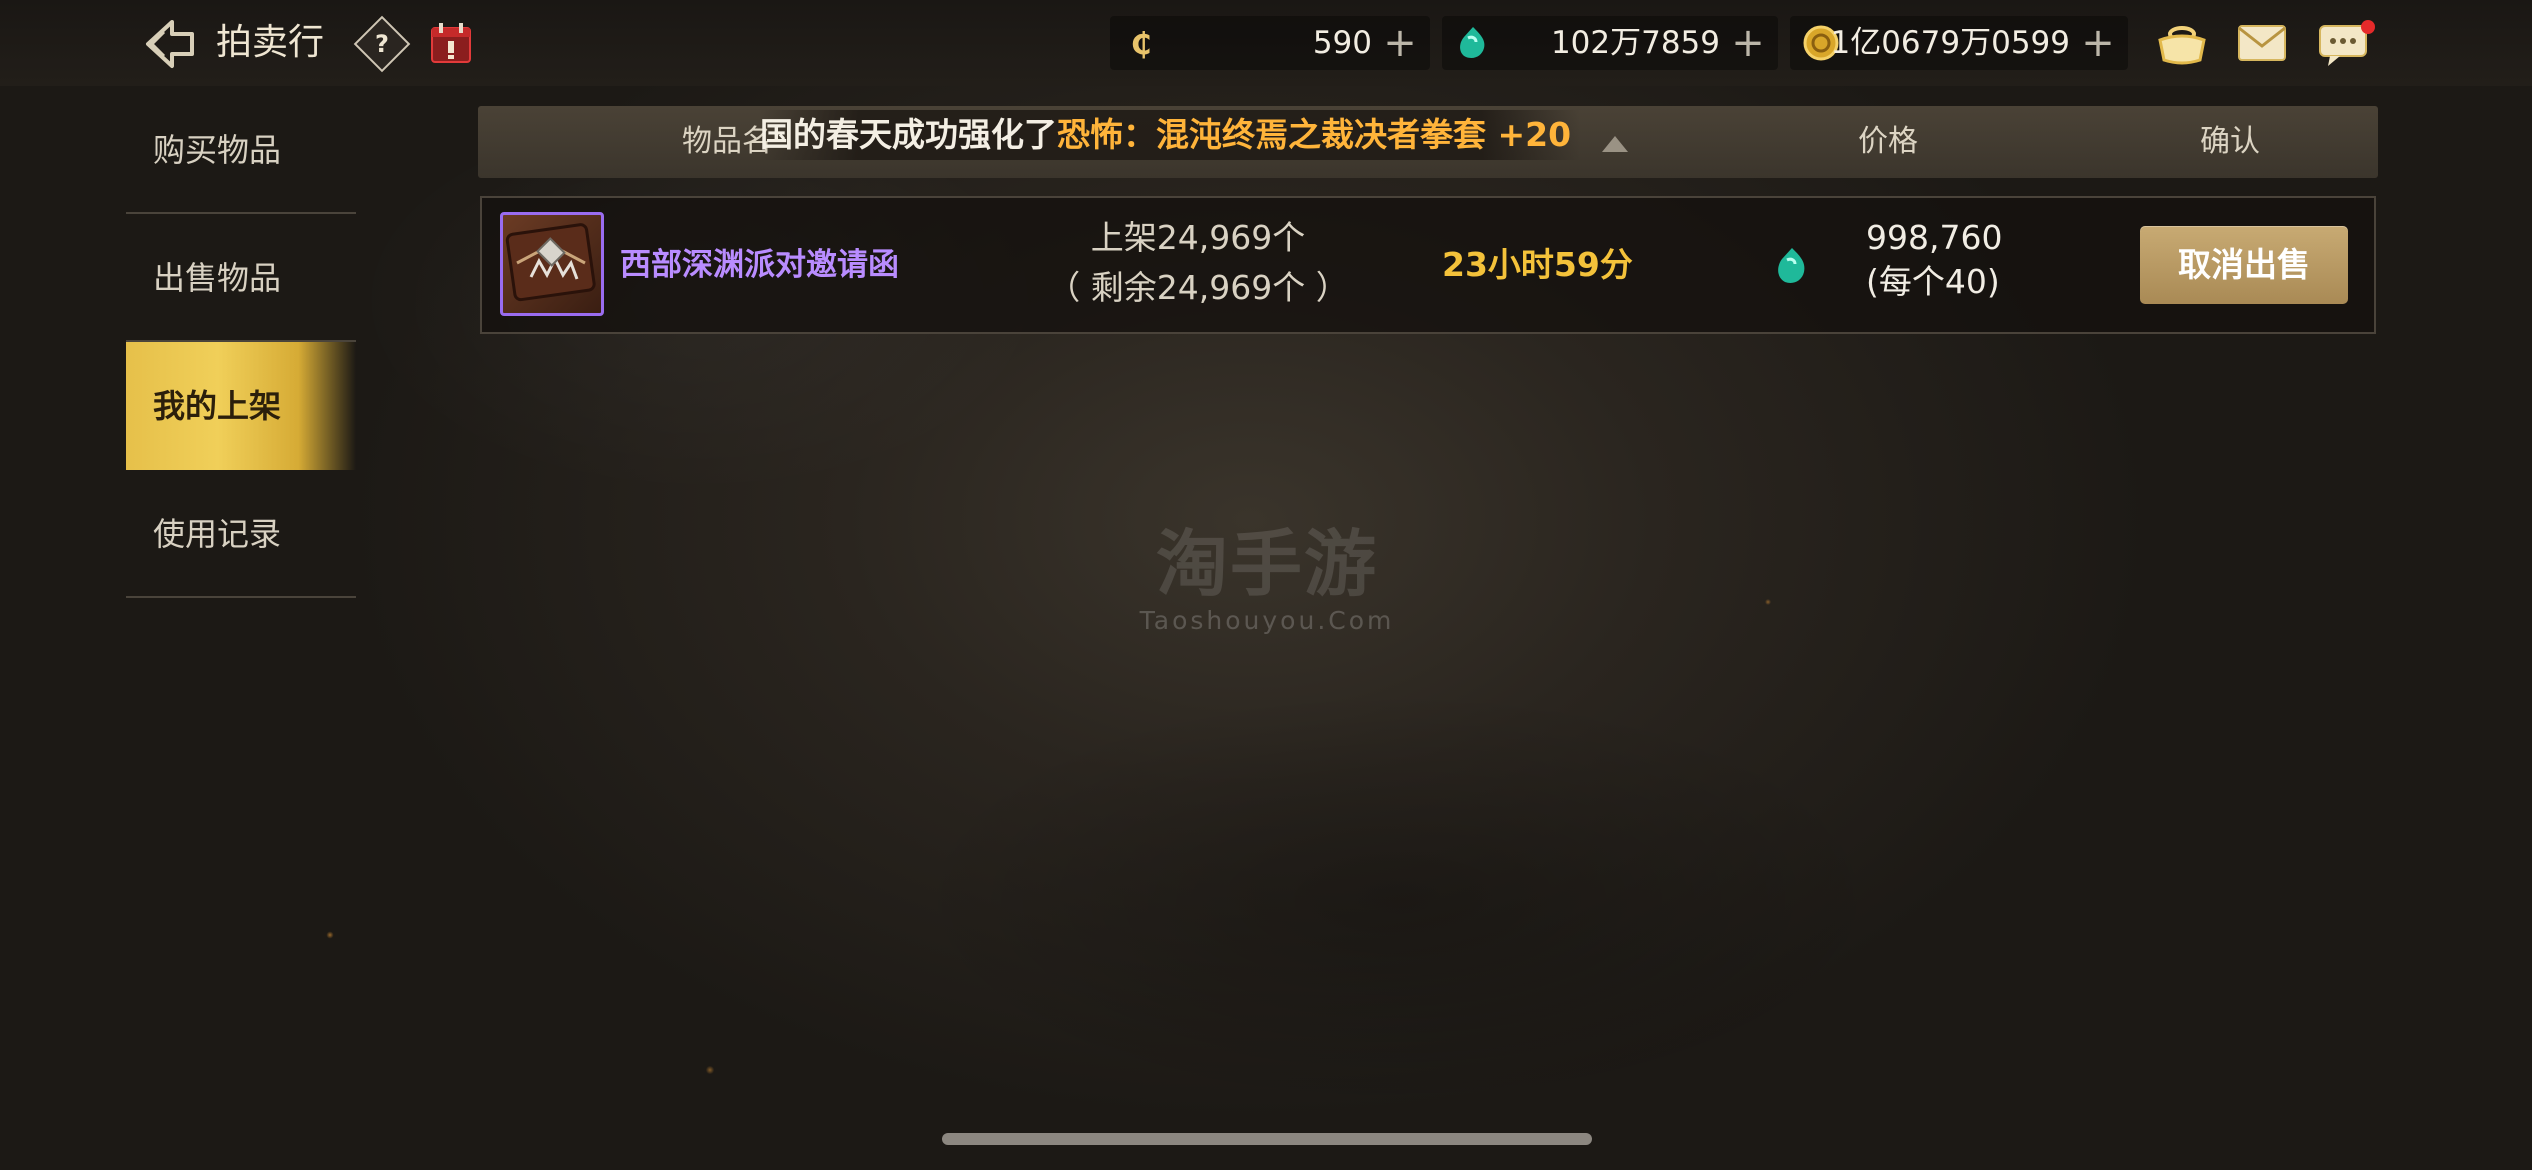 The width and height of the screenshot is (2532, 1170). I want to click on unit-price: (每个40), so click(1933, 281).